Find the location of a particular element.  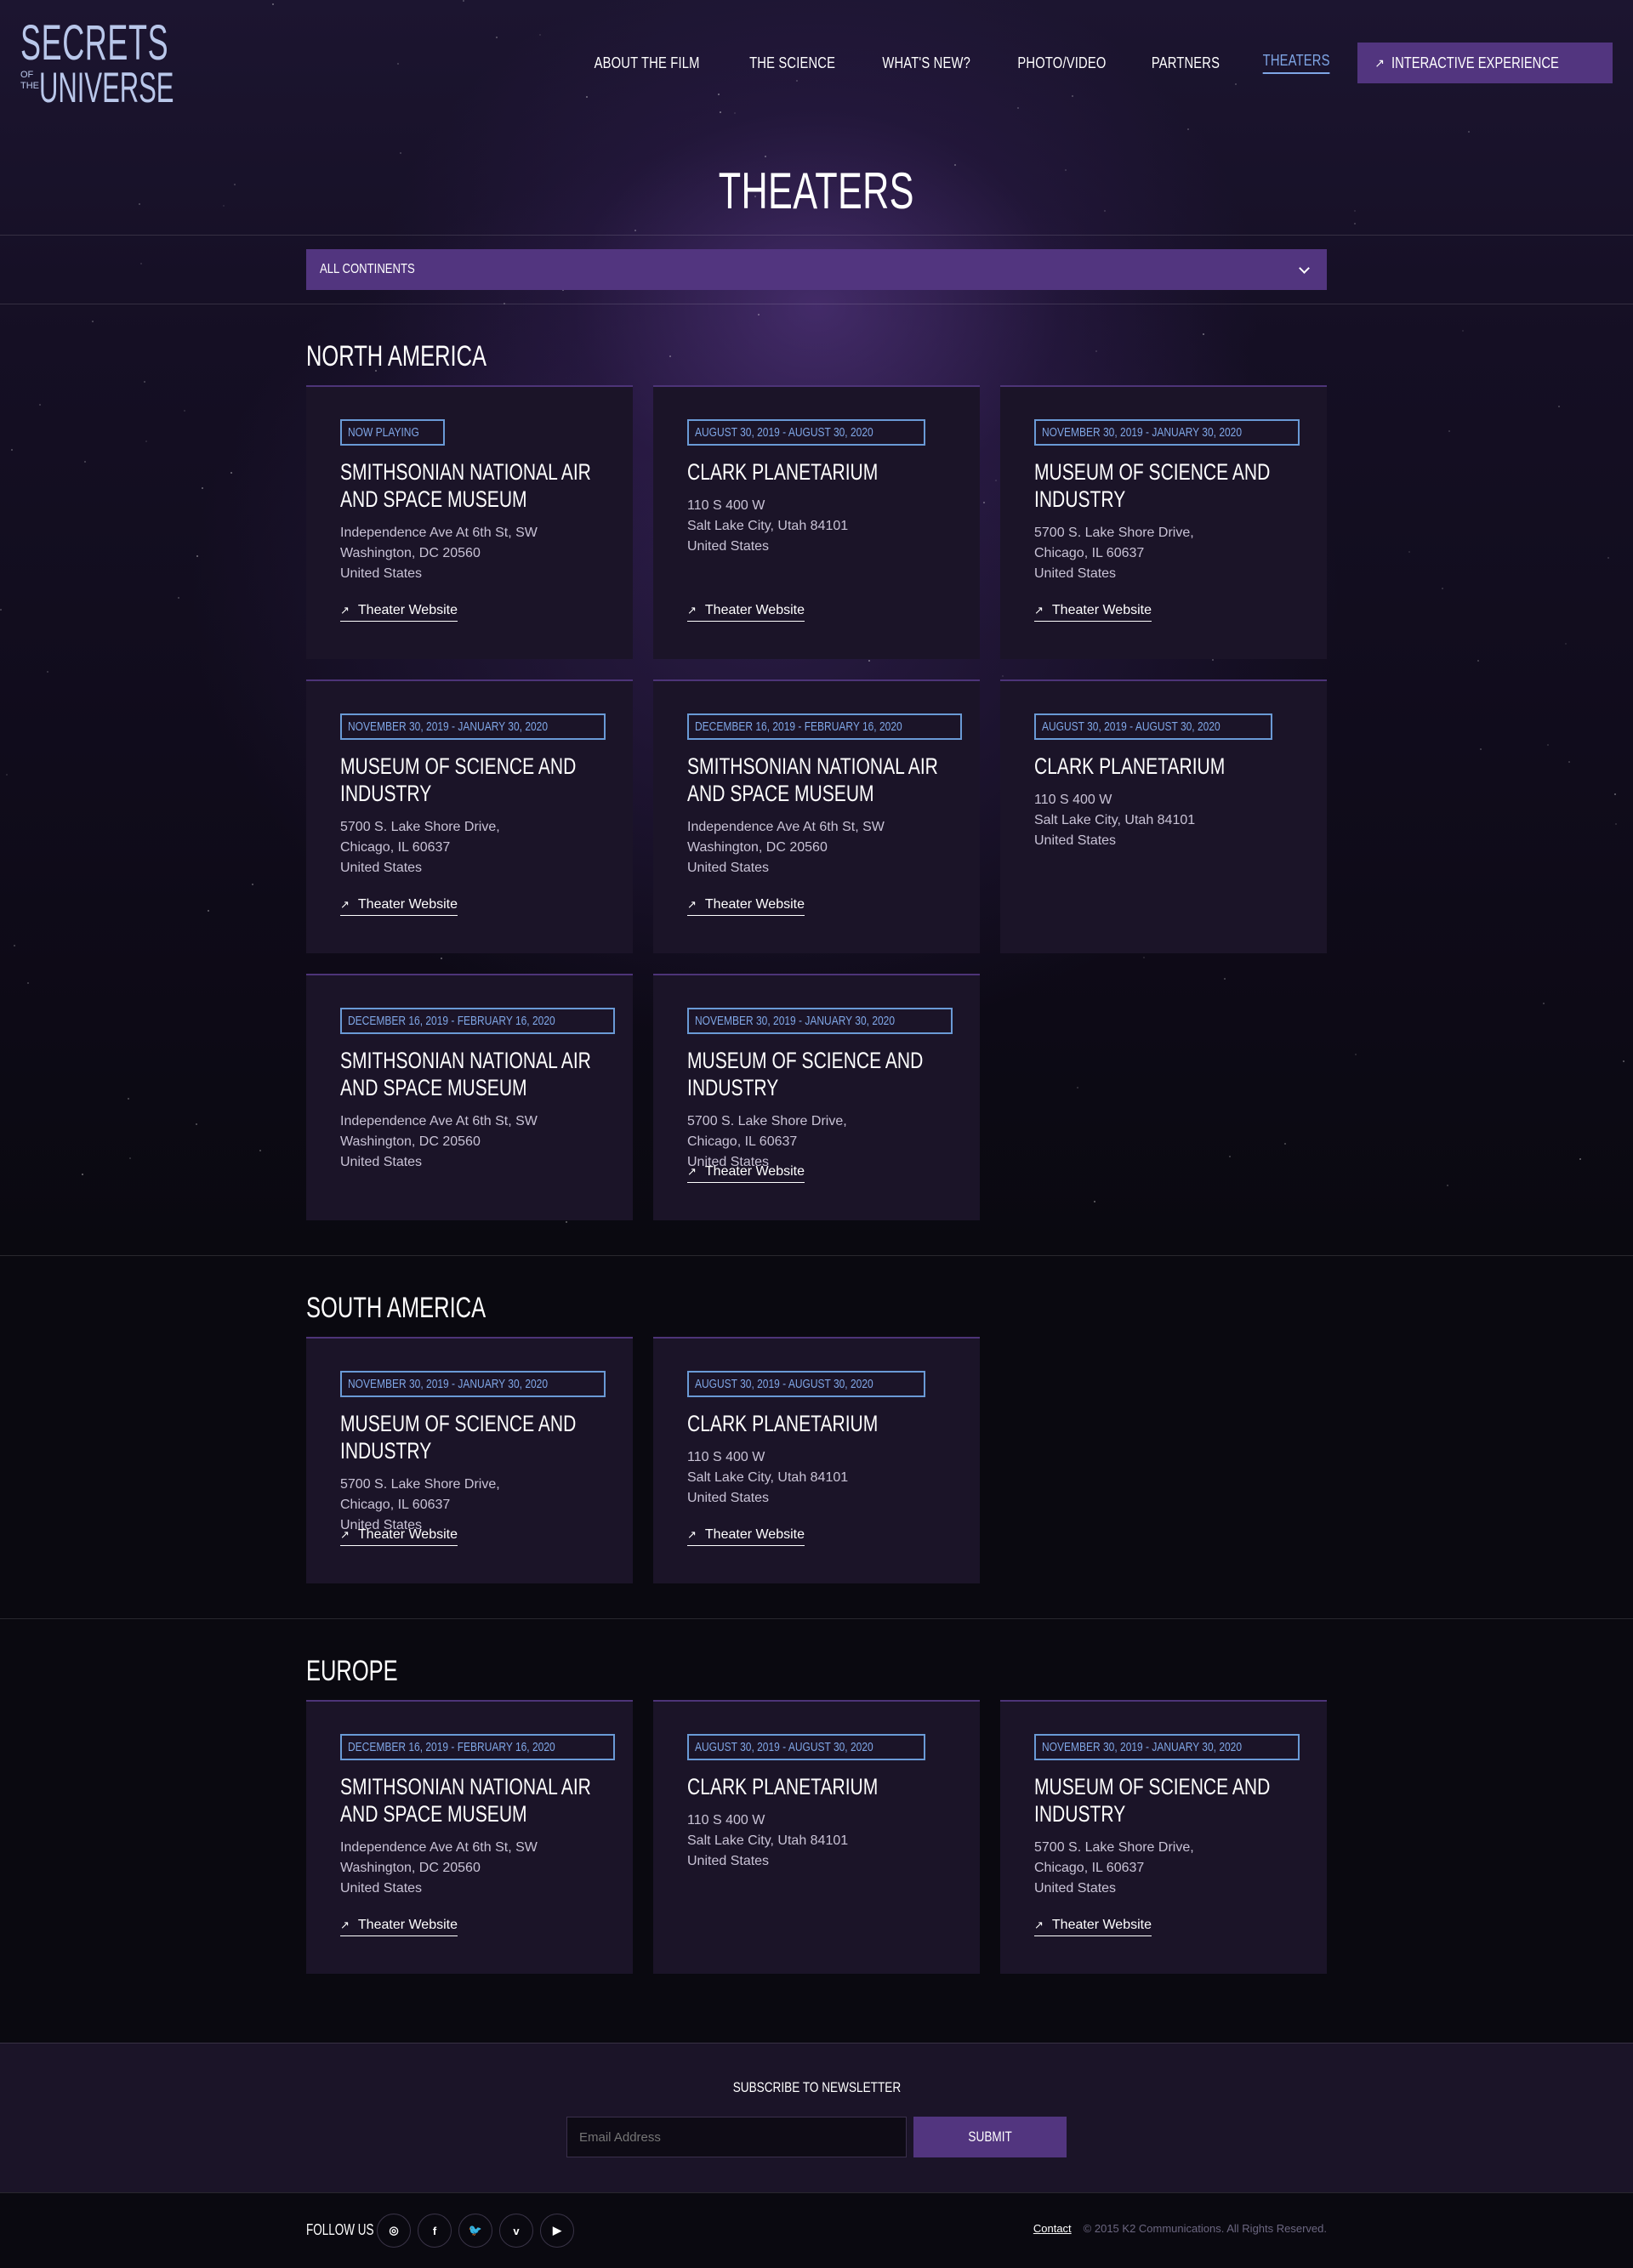

site-logo: SECRETS OF THE UNIVERSE is located at coordinates (97, 64).